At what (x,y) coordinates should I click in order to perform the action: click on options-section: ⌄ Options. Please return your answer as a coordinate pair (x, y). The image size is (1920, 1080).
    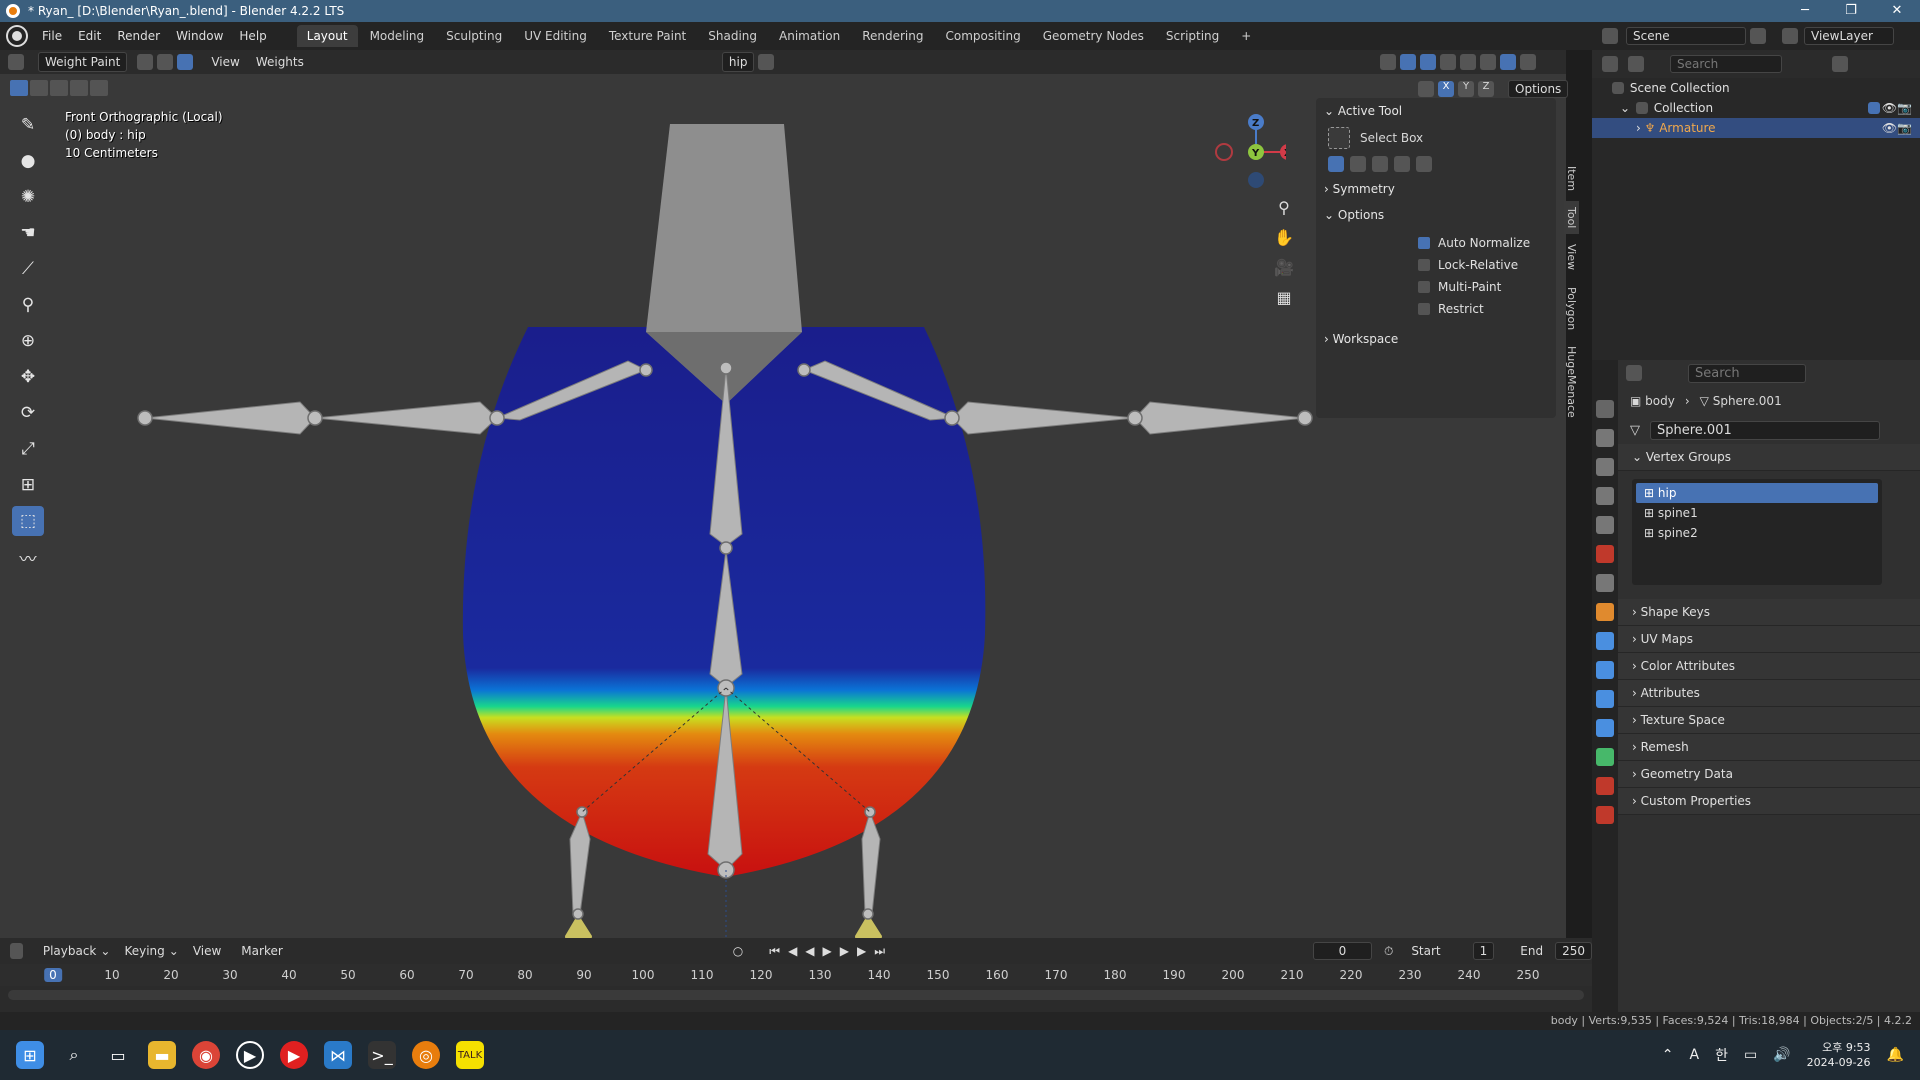
    Looking at the image, I should click on (1436, 215).